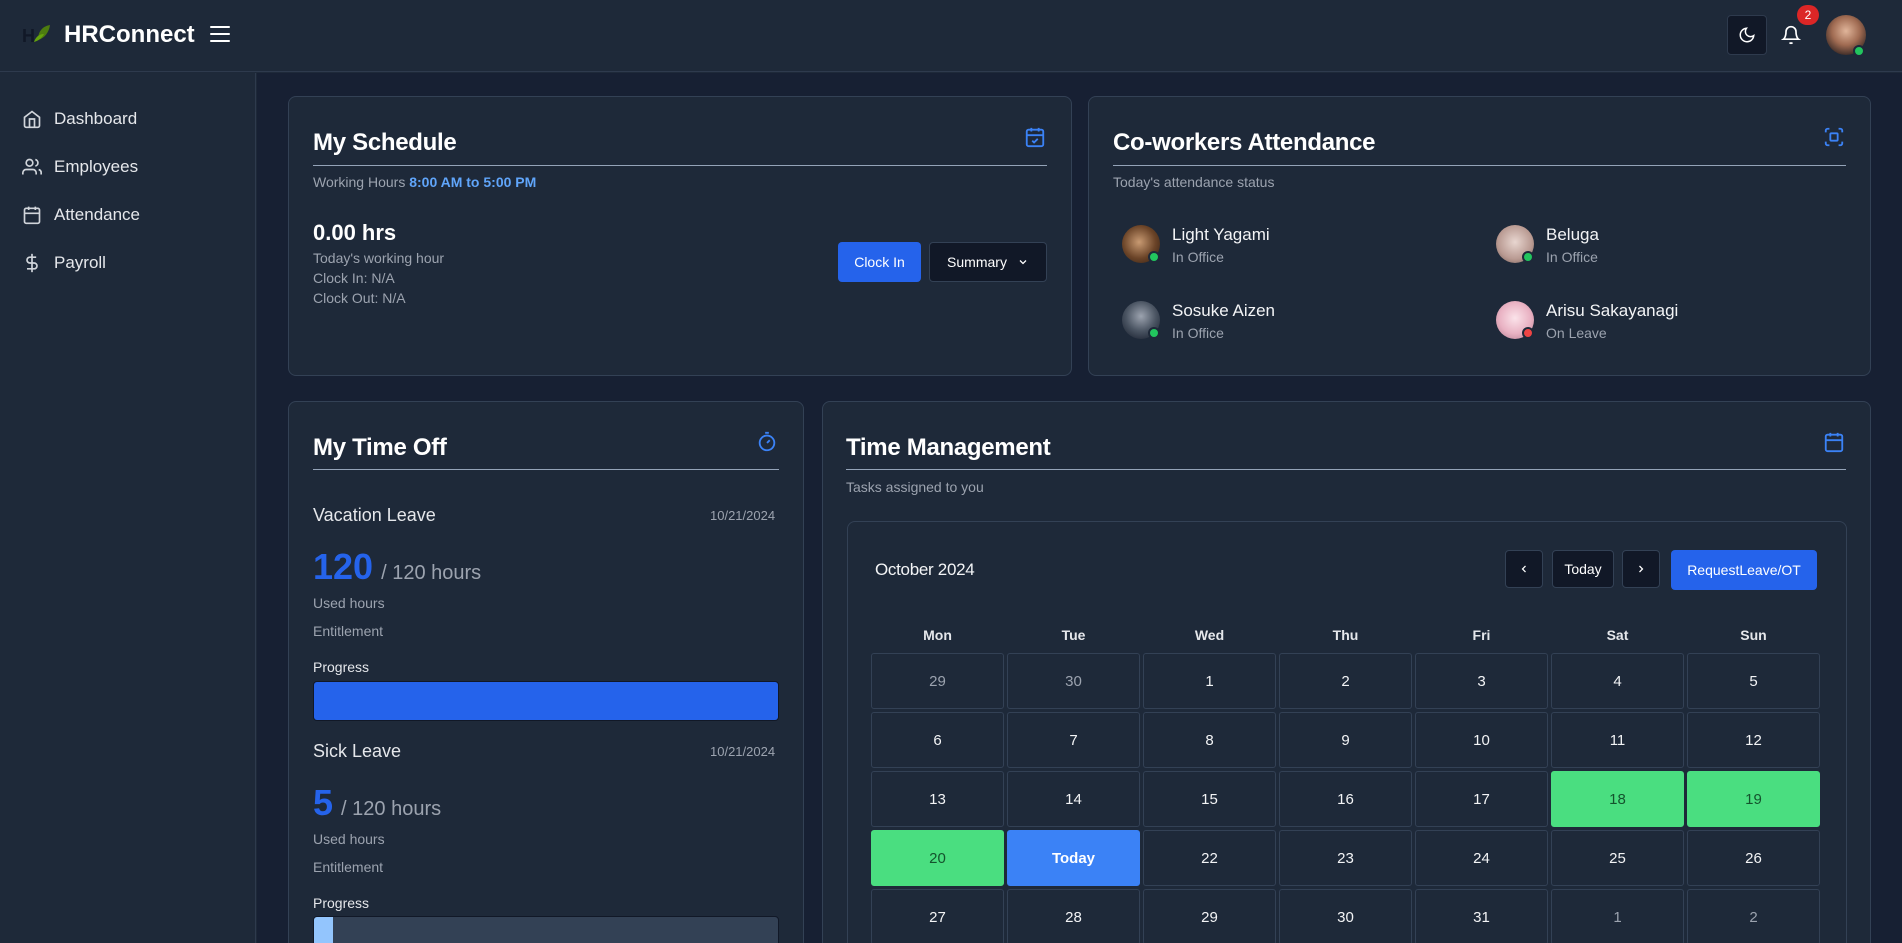  What do you see at coordinates (32, 215) in the screenshot?
I see `calendar-icon` at bounding box center [32, 215].